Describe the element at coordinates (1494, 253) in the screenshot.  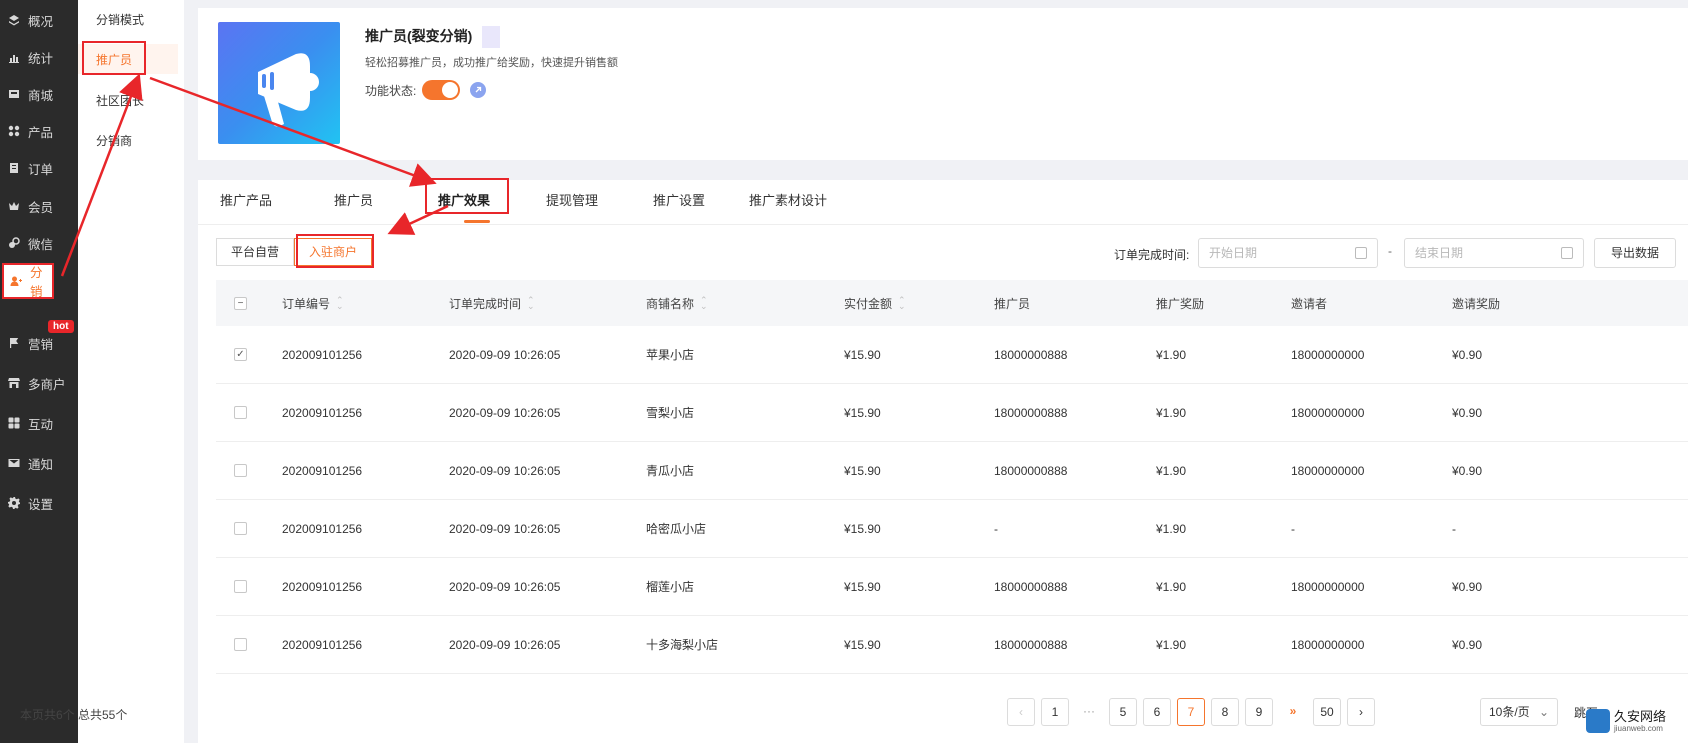
I see `end-date-input: 结束日期` at that location.